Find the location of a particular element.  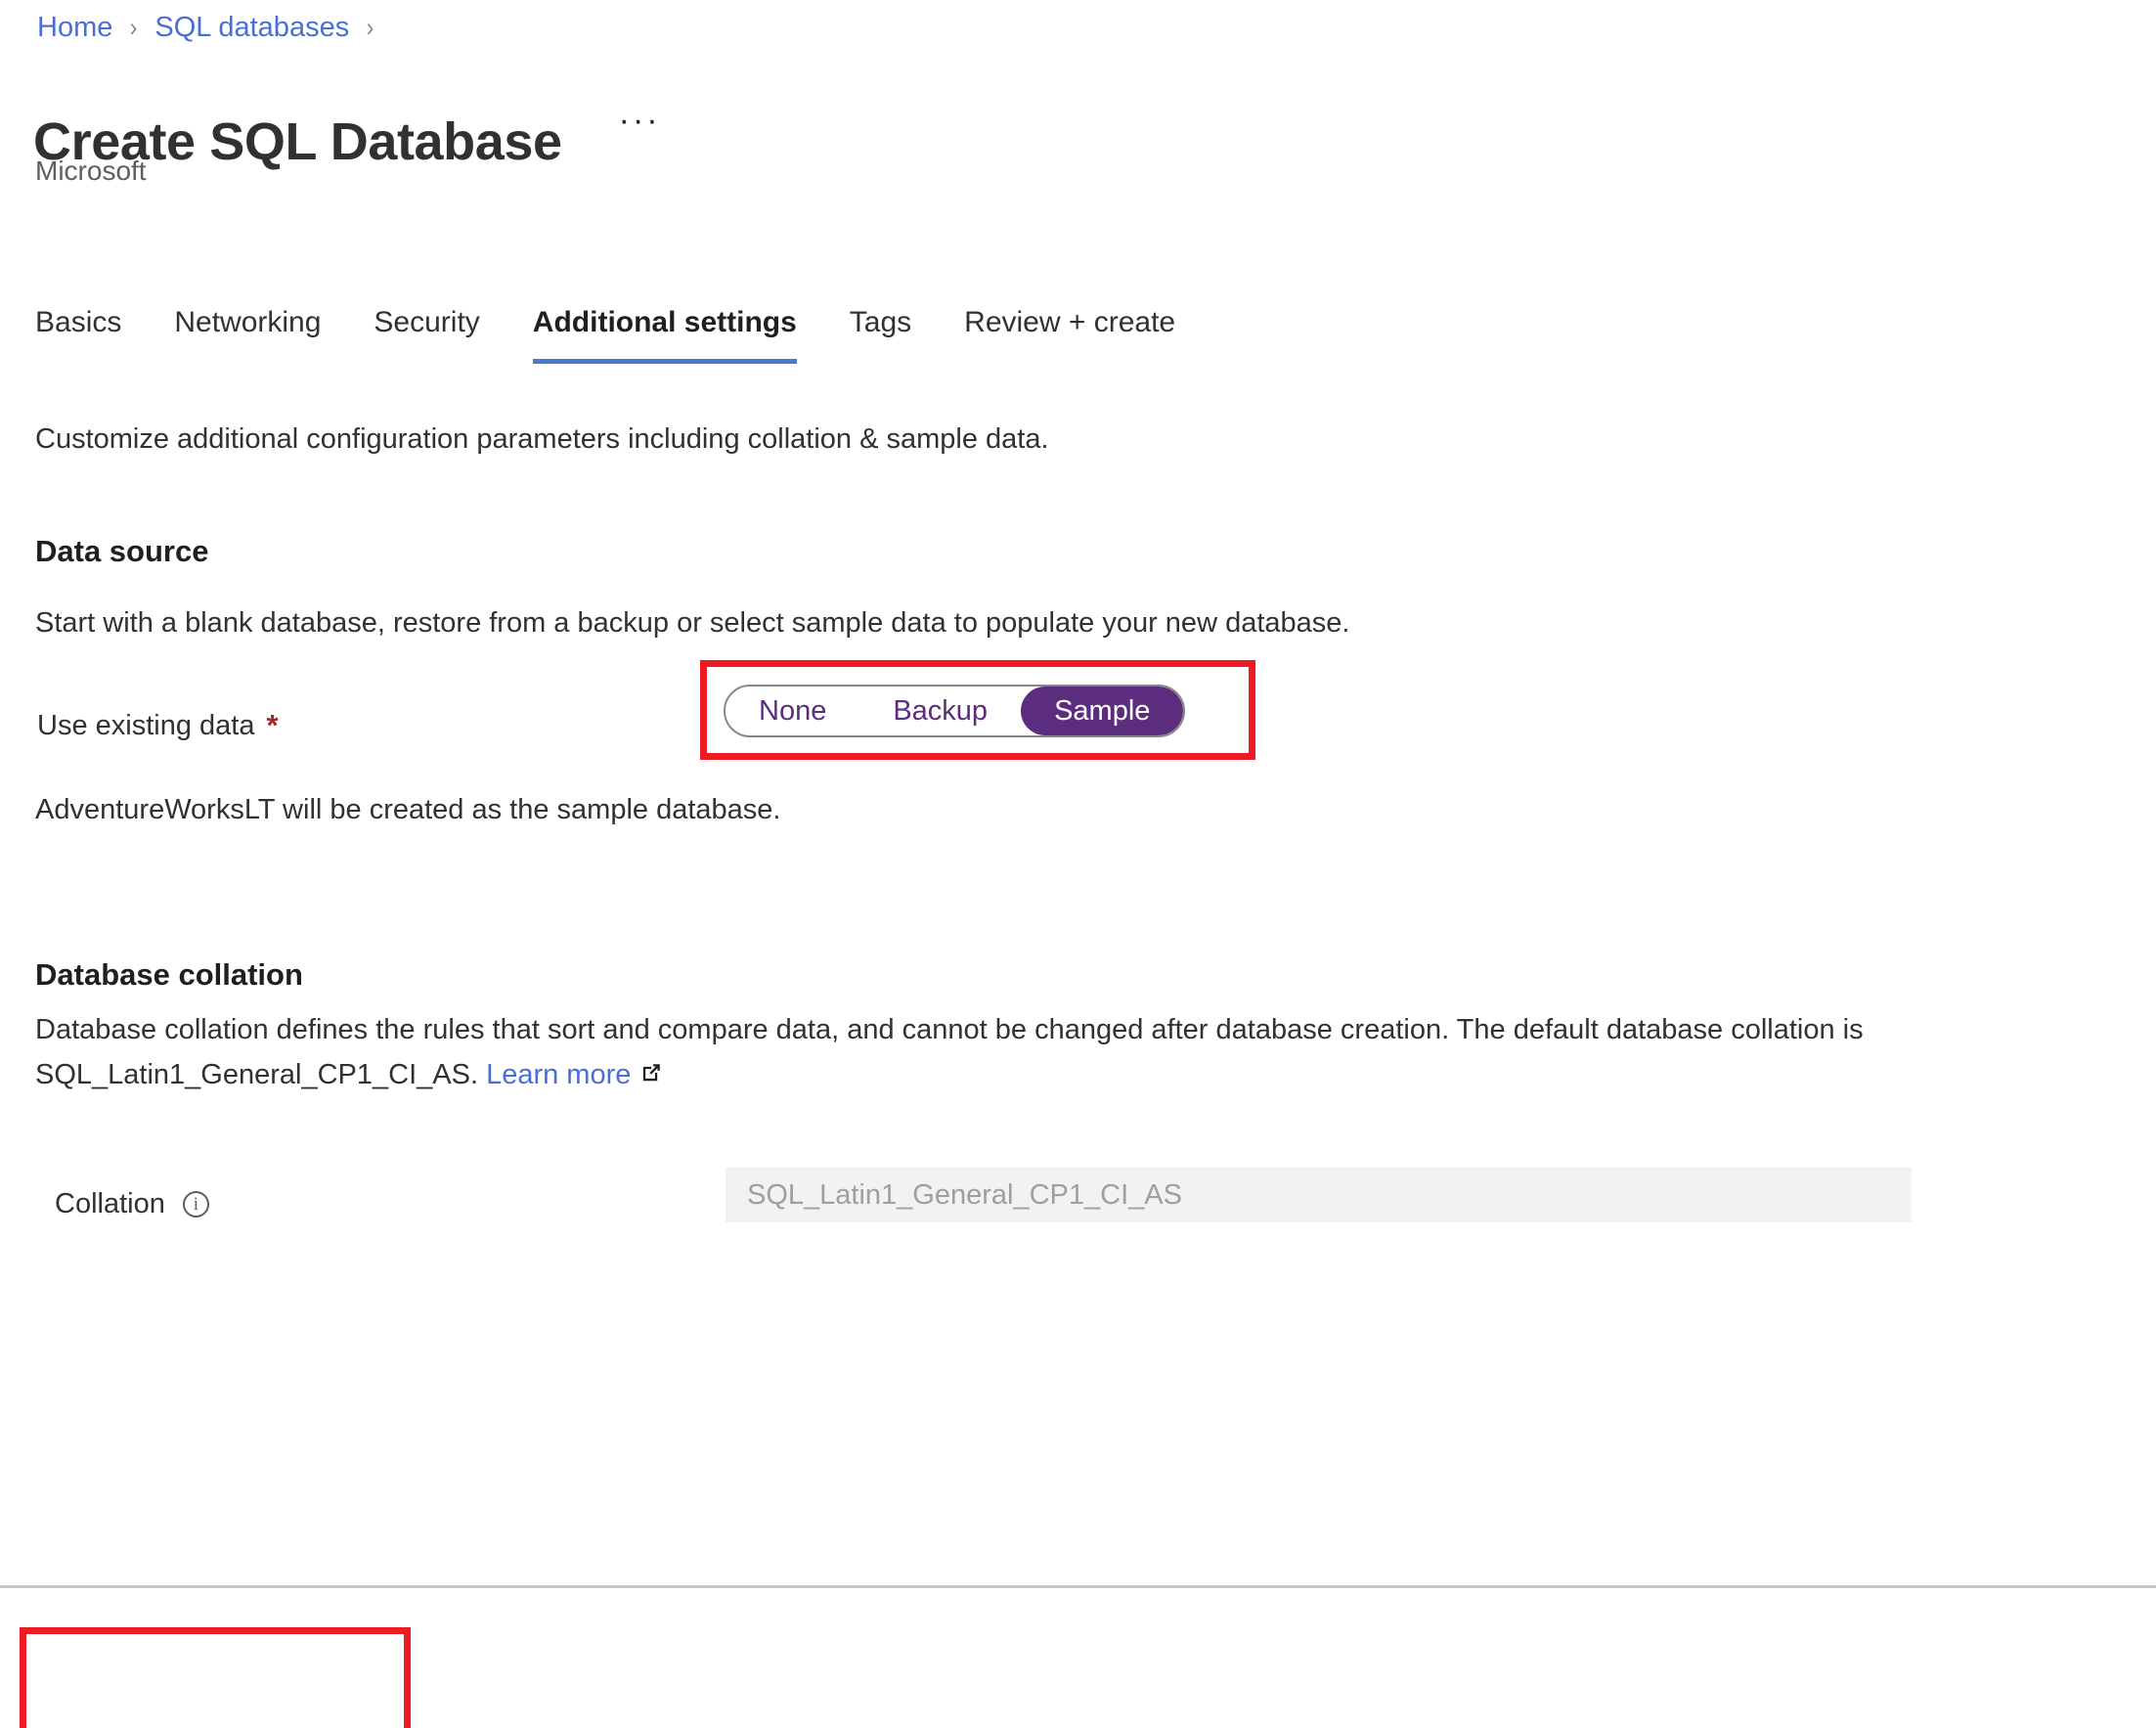

external-link-icon is located at coordinates (651, 1076).